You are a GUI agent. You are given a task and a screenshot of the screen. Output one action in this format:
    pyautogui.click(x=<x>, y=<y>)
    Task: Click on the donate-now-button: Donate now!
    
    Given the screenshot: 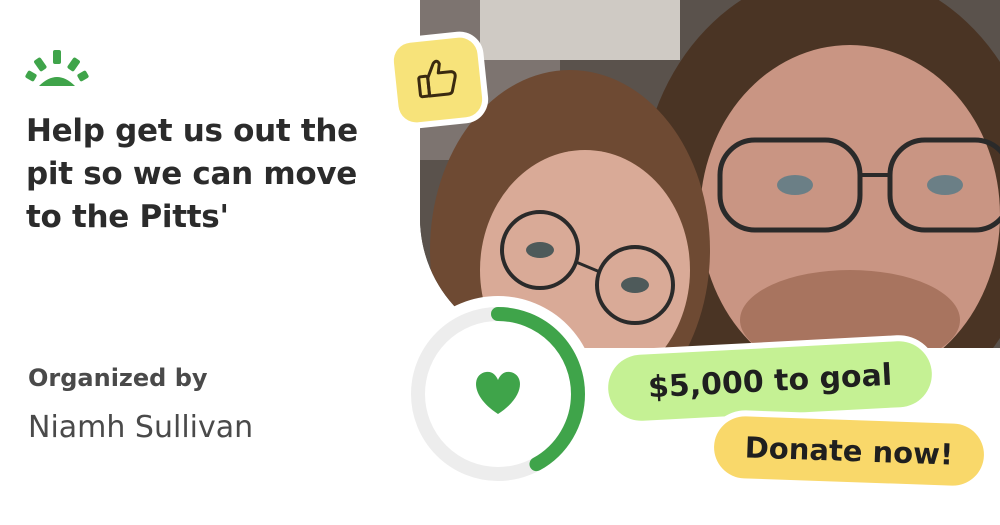 What is the action you would take?
    pyautogui.click(x=849, y=451)
    